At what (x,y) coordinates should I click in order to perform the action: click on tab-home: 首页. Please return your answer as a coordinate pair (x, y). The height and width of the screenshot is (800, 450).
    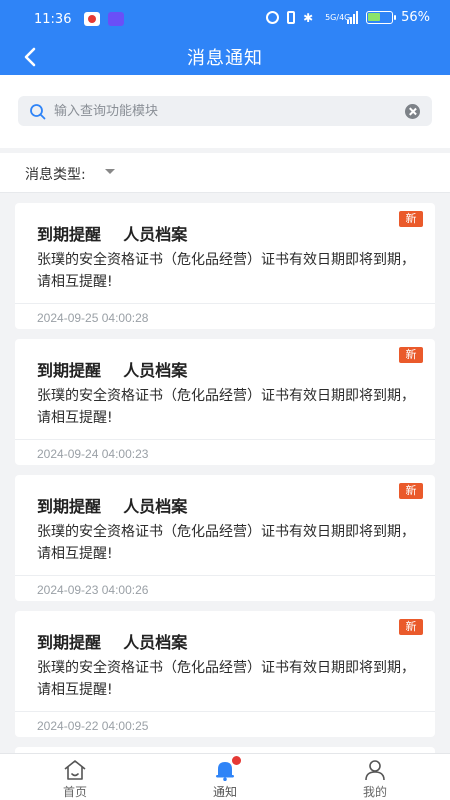
    Looking at the image, I should click on (75, 777).